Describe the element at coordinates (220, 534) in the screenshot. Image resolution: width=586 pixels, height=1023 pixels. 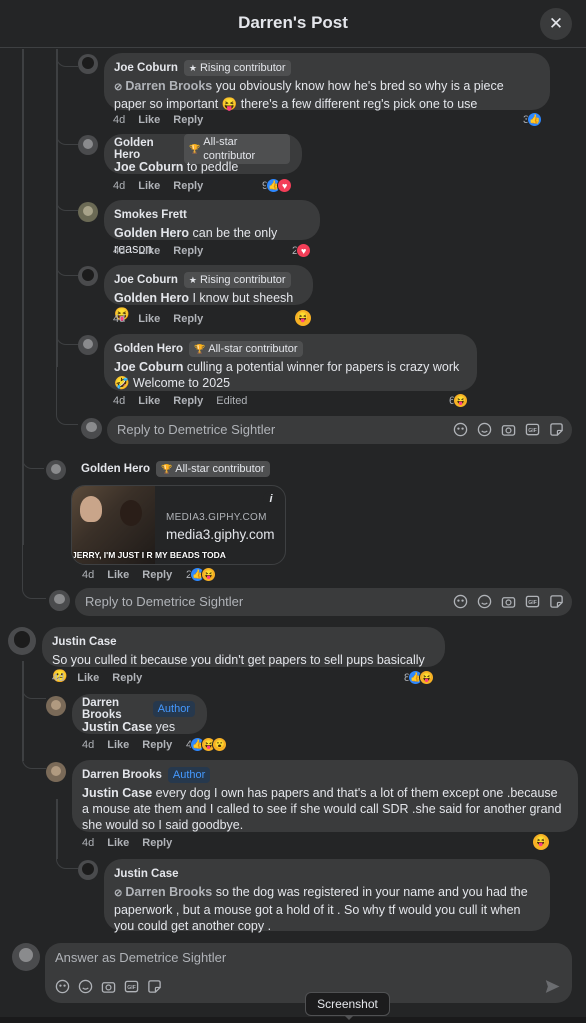
I see `gif-link: media3.giphy.com` at that location.